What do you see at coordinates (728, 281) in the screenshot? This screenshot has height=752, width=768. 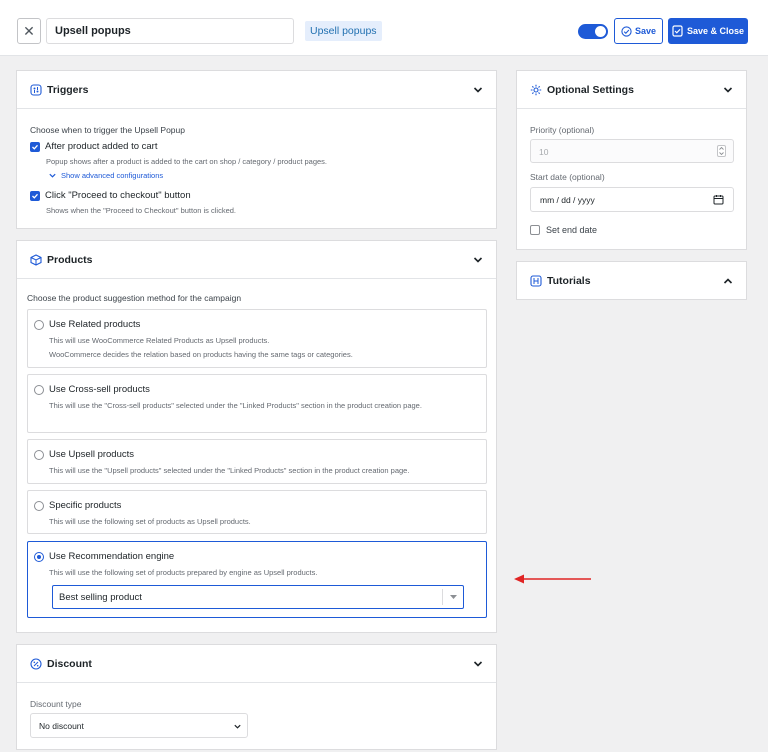 I see `chevron-up-icon` at bounding box center [728, 281].